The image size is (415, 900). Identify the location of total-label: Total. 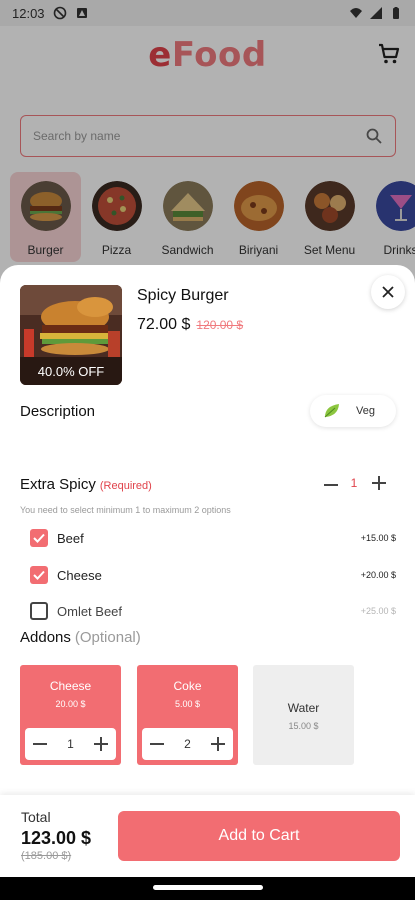
(36, 817).